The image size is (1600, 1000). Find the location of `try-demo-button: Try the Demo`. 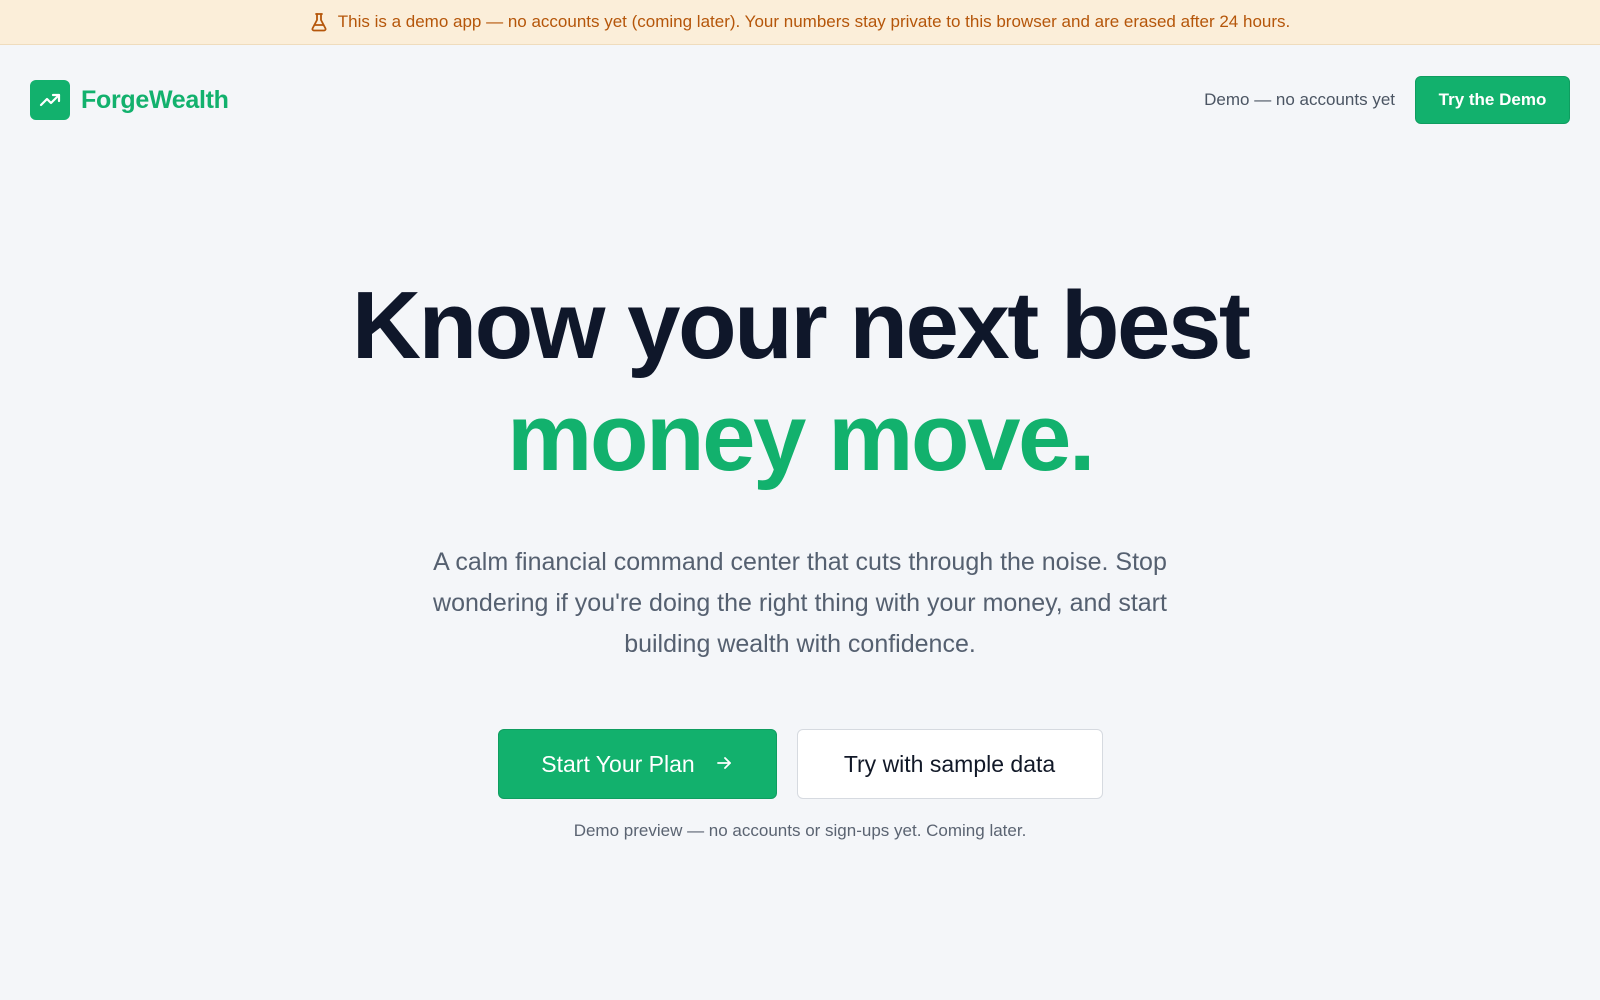

try-demo-button: Try the Demo is located at coordinates (1492, 100).